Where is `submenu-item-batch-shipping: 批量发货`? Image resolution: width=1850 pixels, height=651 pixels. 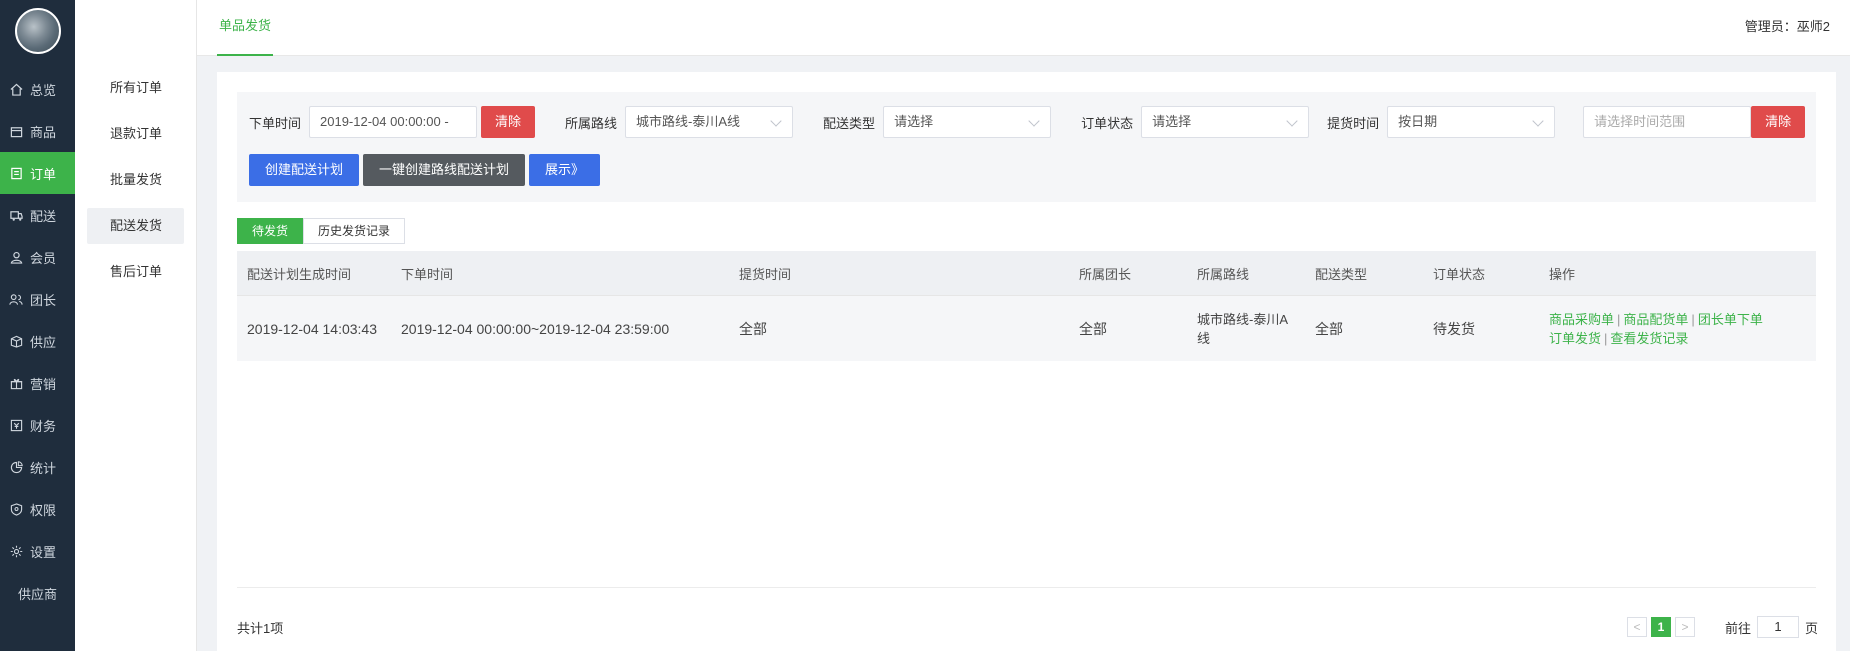
submenu-item-batch-shipping: 批量发货 is located at coordinates (135, 180).